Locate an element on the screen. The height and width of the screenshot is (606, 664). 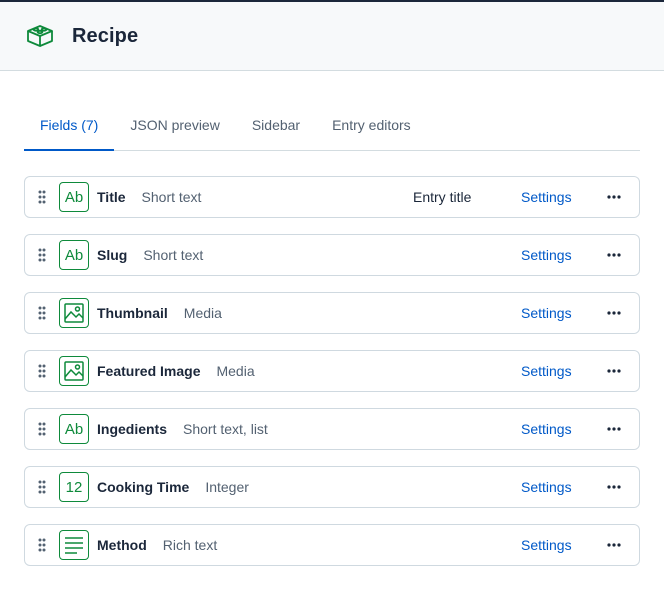
field-row: Thumbnail Media Settings is located at coordinates (332, 313).